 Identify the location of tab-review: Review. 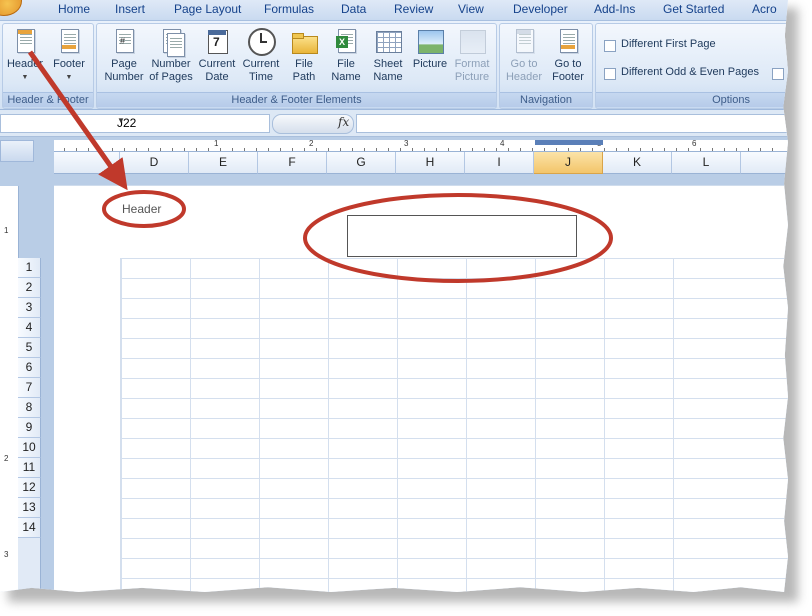
(413, 9).